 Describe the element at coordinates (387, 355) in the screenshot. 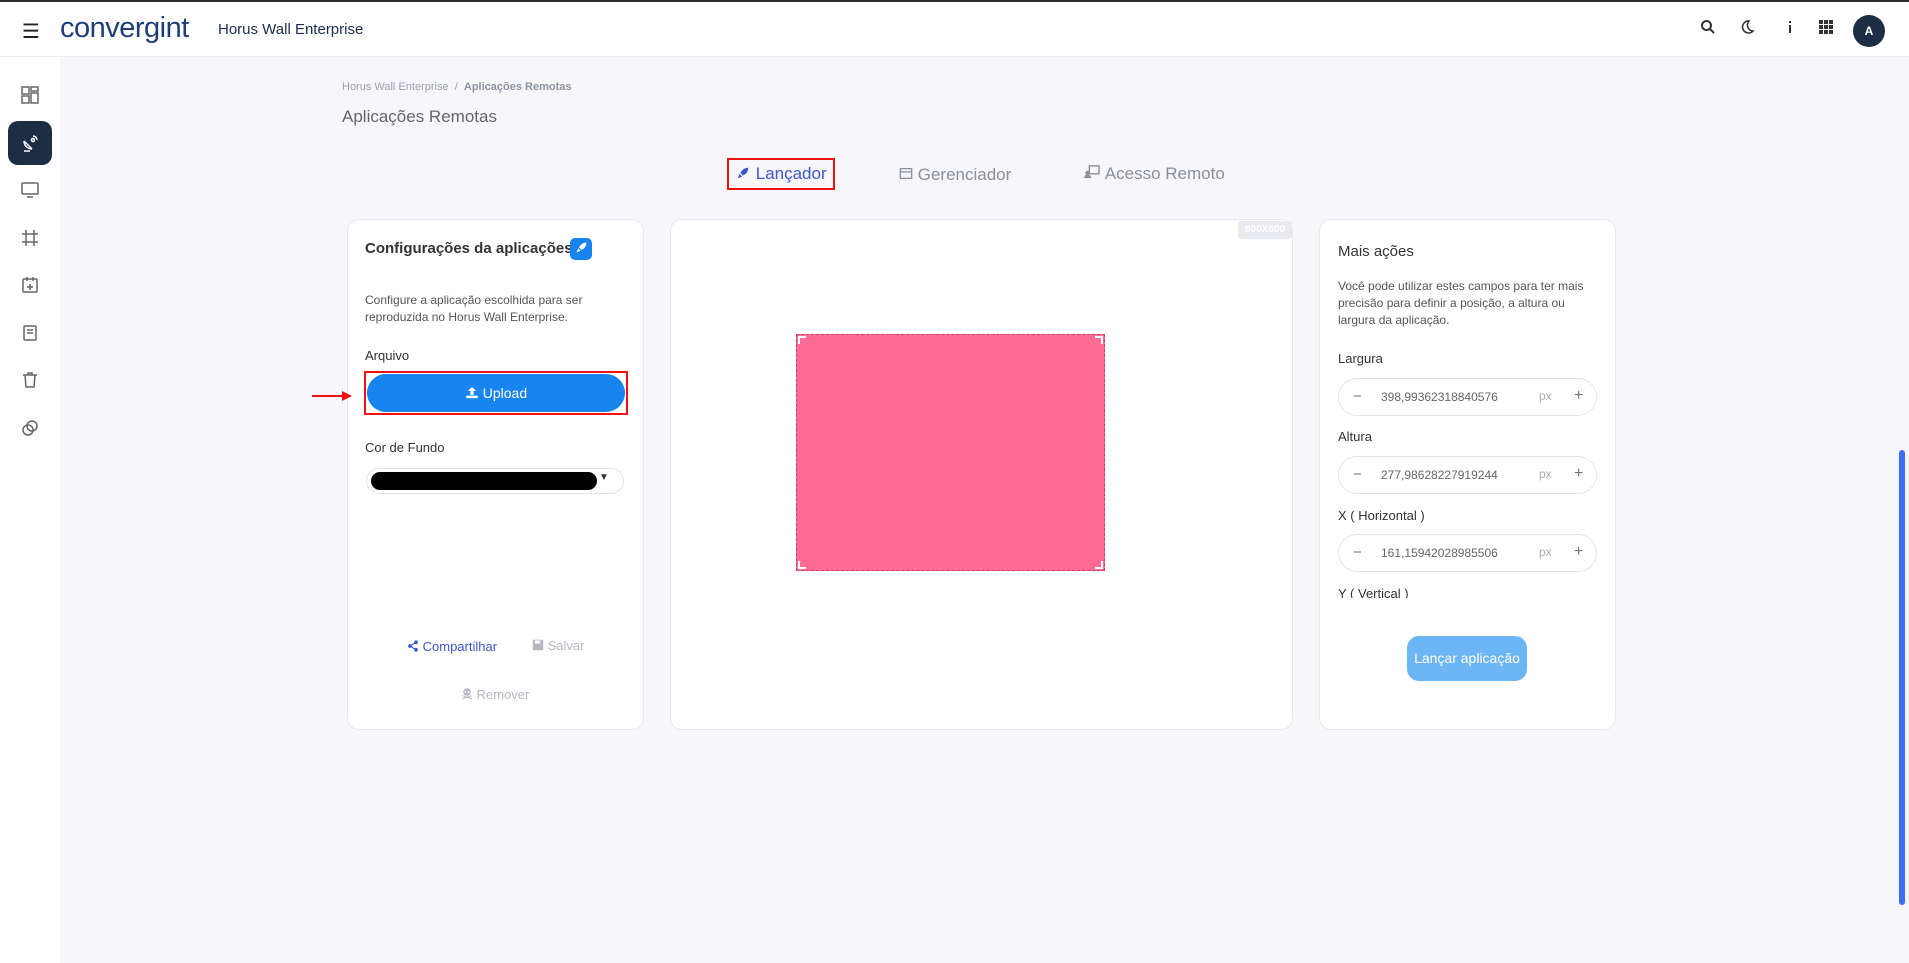

I see `file-label: Arquivo` at that location.